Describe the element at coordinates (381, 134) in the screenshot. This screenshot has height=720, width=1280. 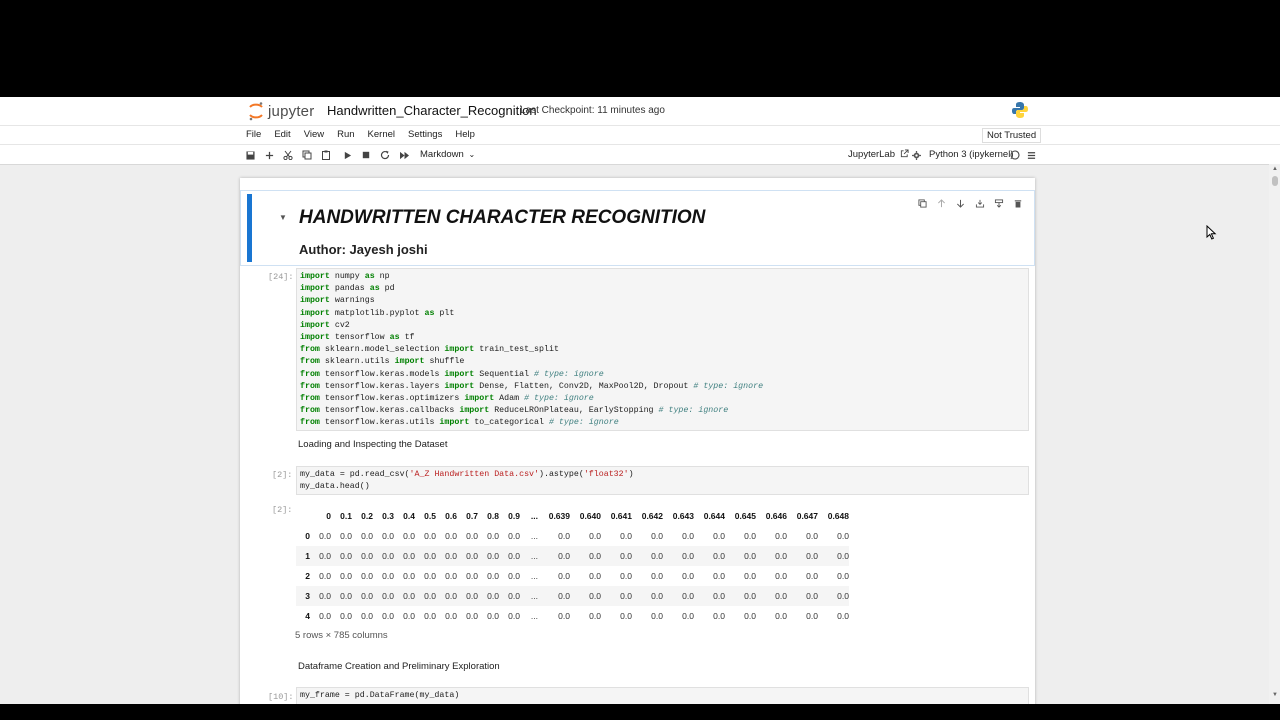
I see `menu-kernel: Kernel` at that location.